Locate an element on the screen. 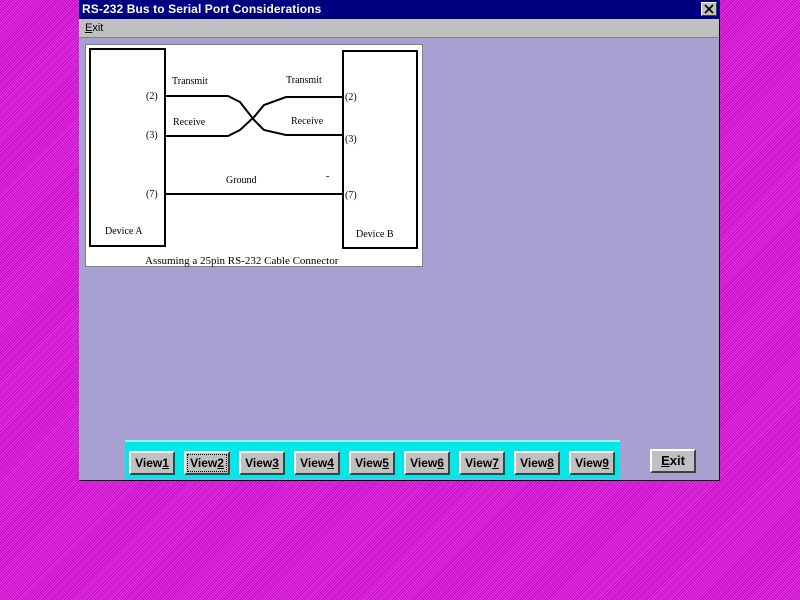  view5-label: View is located at coordinates (369, 463).